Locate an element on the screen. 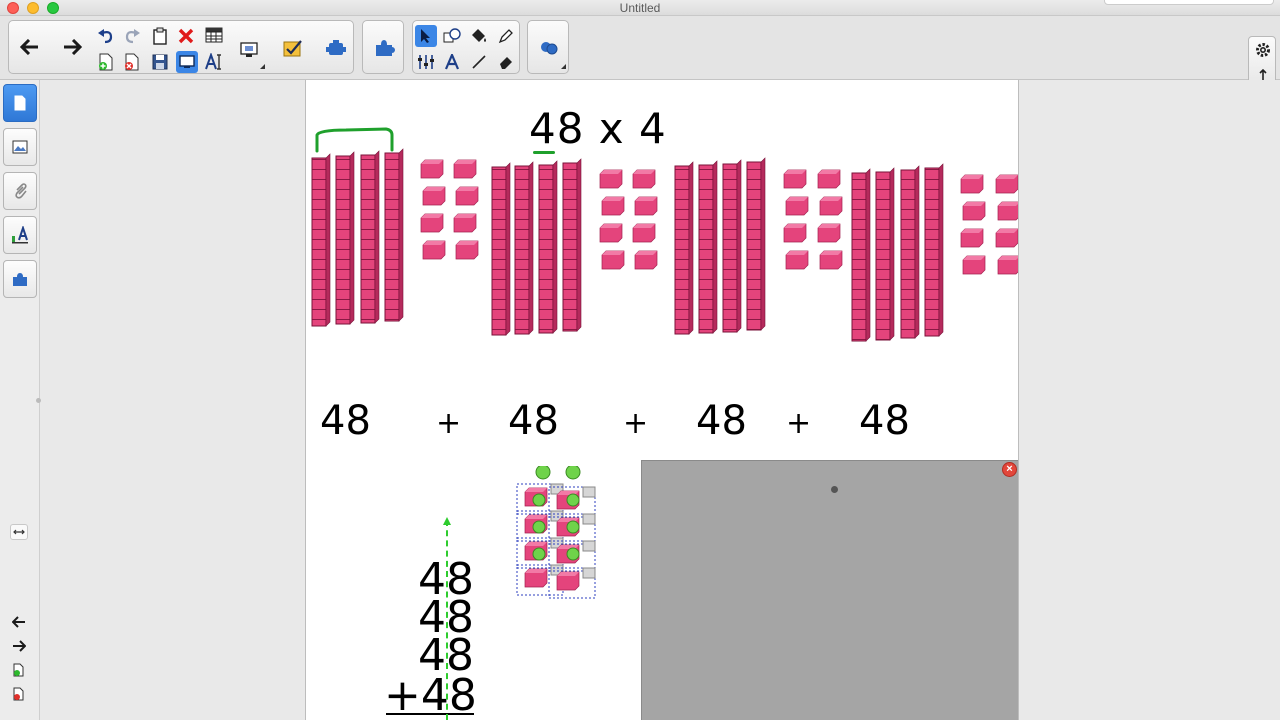 The width and height of the screenshot is (1280, 720). fill-tool-icon is located at coordinates (479, 36).